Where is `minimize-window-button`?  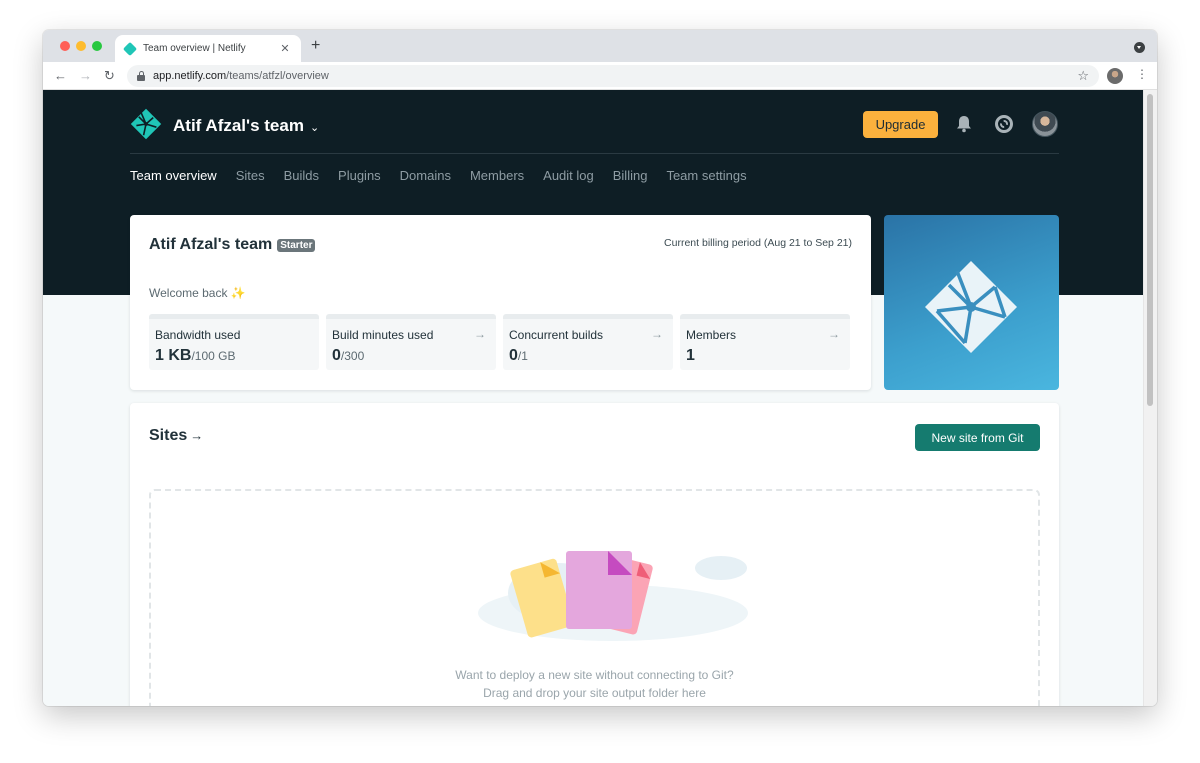 minimize-window-button is located at coordinates (81, 46).